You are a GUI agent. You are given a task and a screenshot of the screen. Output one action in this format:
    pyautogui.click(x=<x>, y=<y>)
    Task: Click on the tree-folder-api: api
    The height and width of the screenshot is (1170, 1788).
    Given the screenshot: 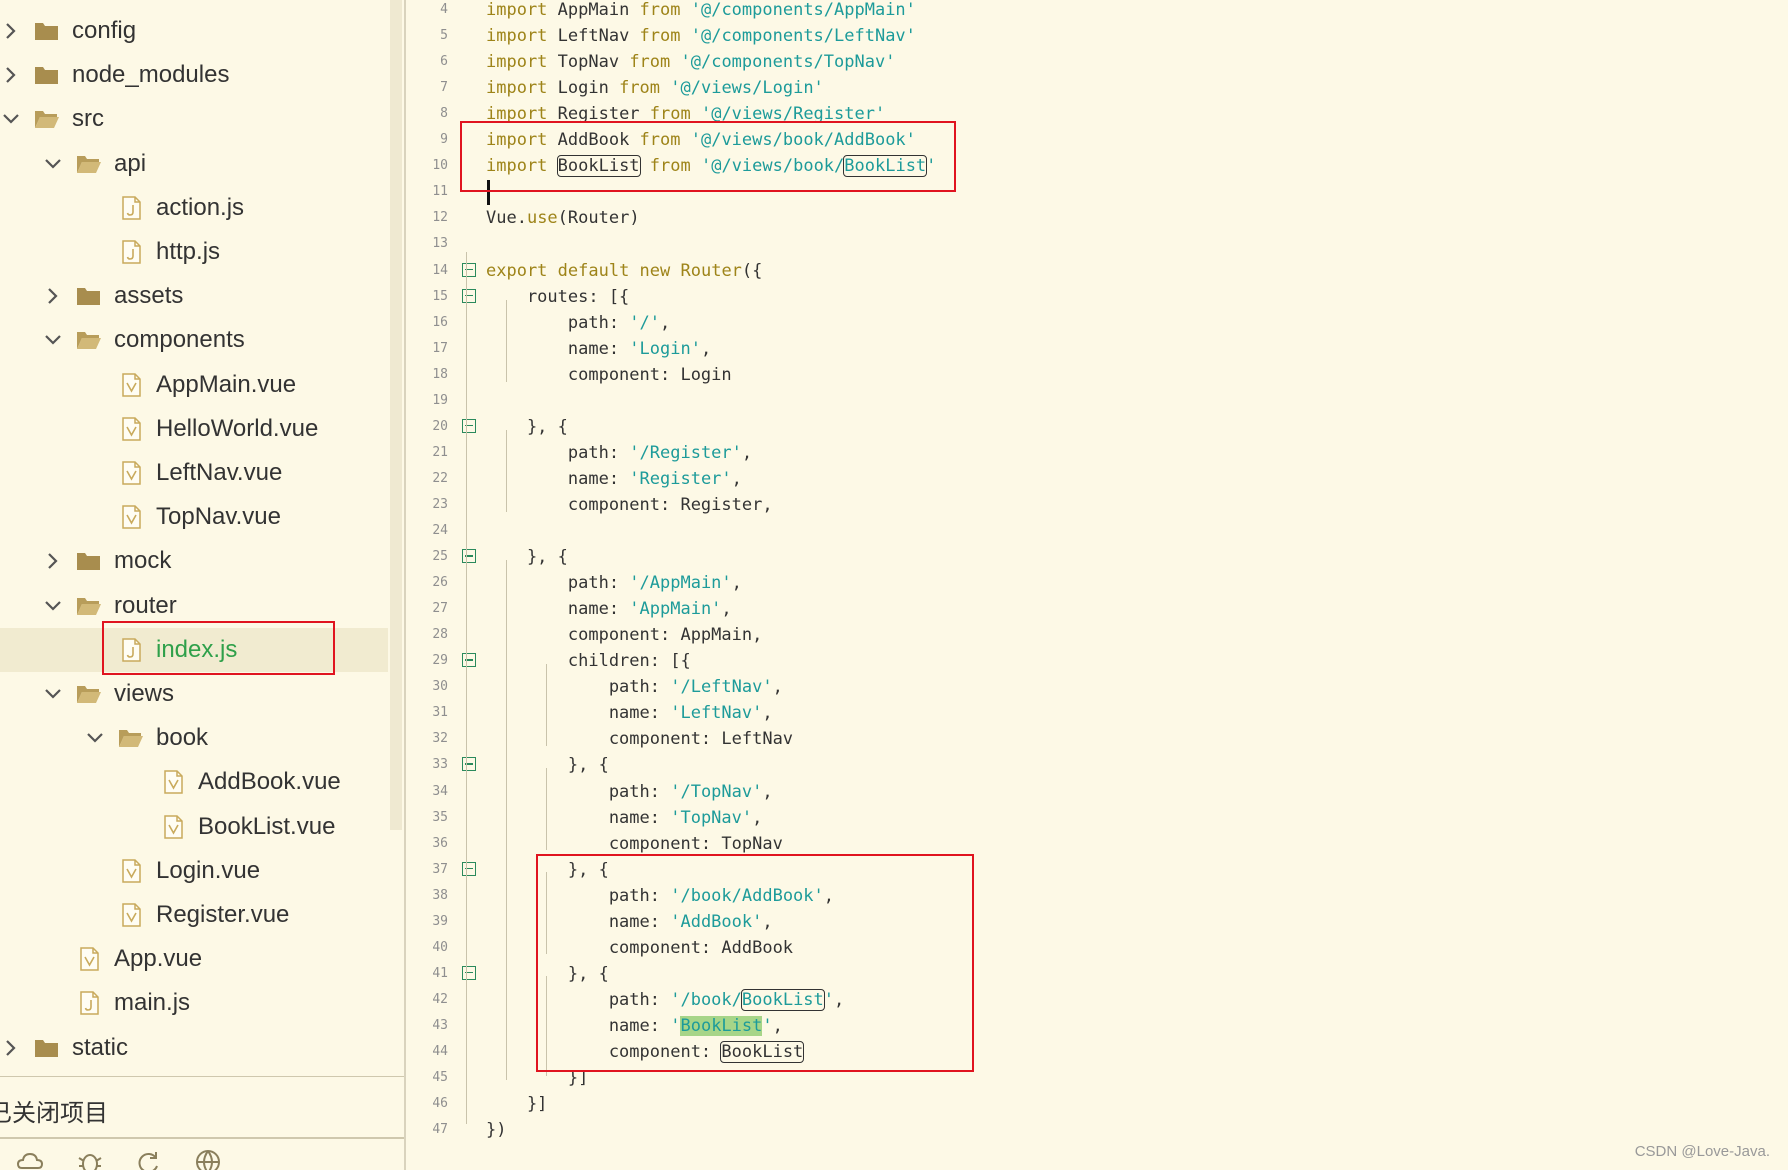 What is the action you would take?
    pyautogui.click(x=194, y=164)
    